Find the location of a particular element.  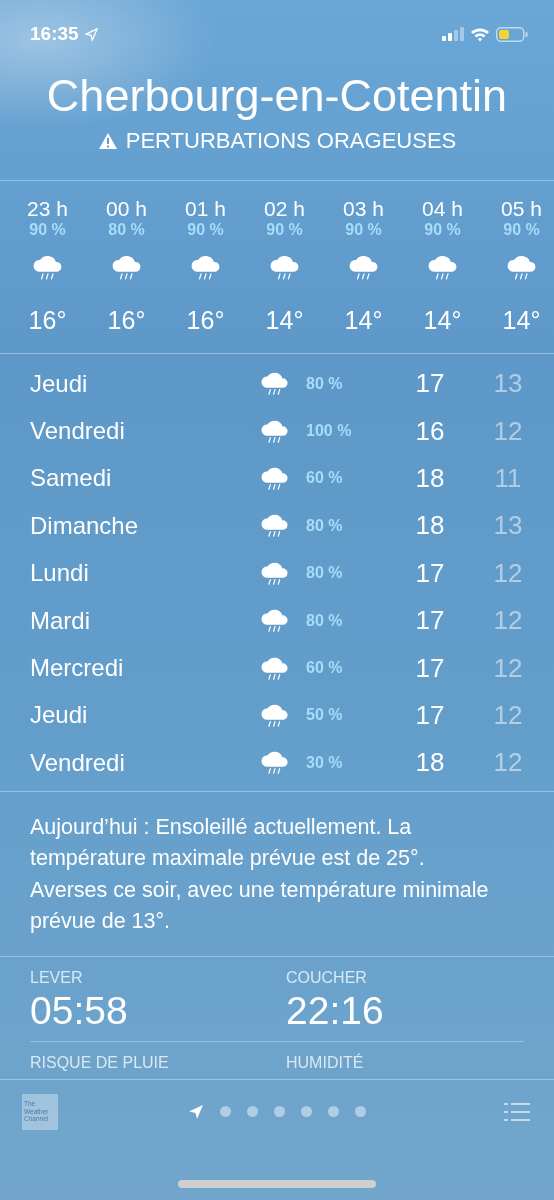

hour-label: 05 h is located at coordinates (521, 209).